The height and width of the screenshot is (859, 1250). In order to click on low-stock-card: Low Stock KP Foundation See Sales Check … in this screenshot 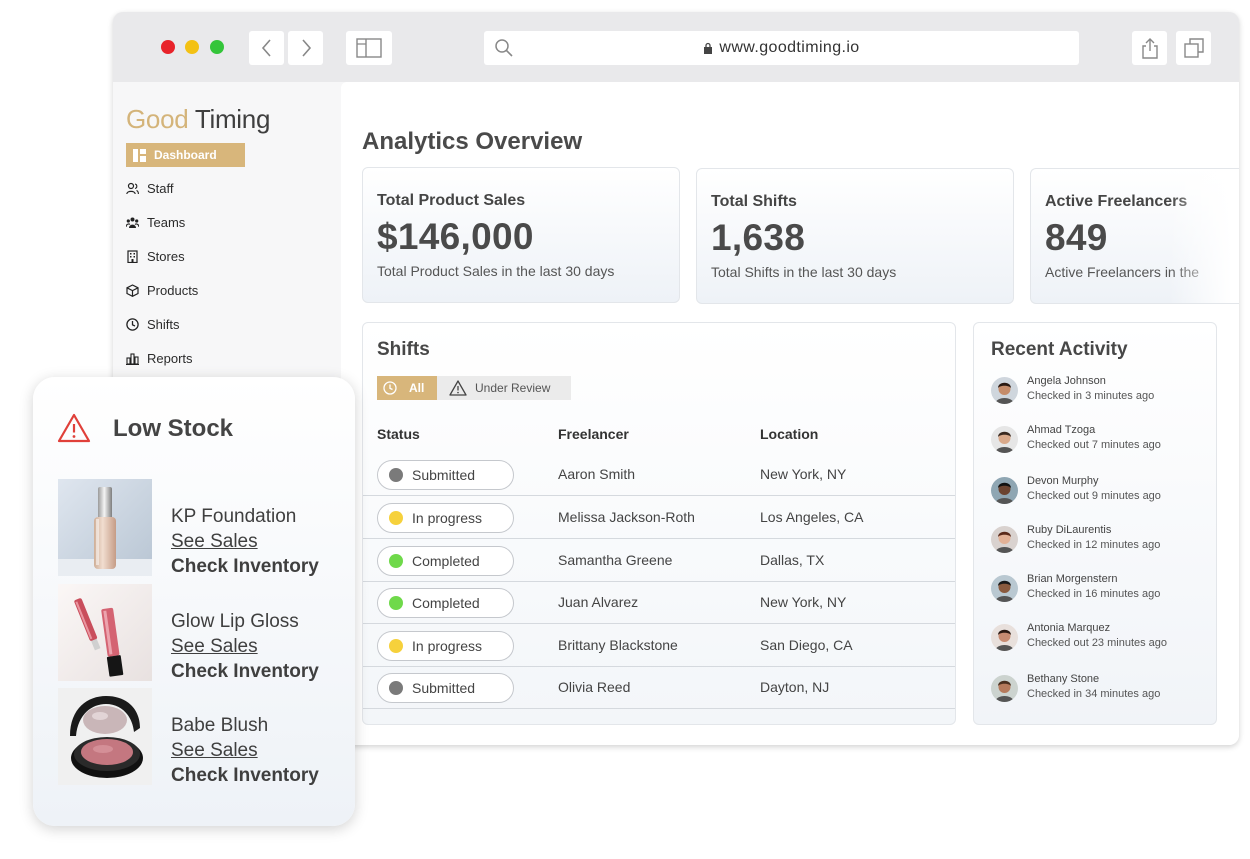, I will do `click(194, 601)`.